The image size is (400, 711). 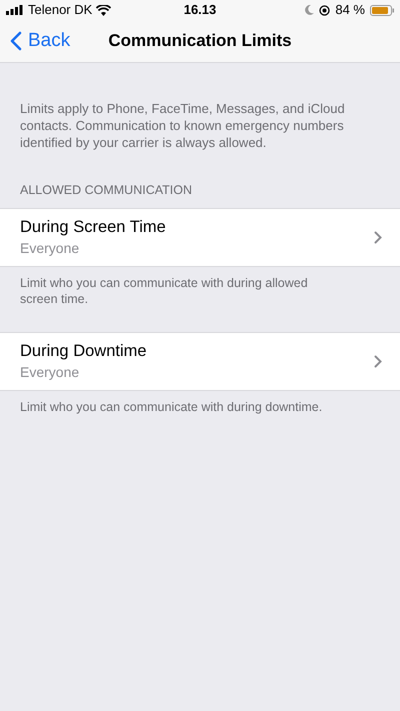 What do you see at coordinates (382, 10) in the screenshot?
I see `battery-icon` at bounding box center [382, 10].